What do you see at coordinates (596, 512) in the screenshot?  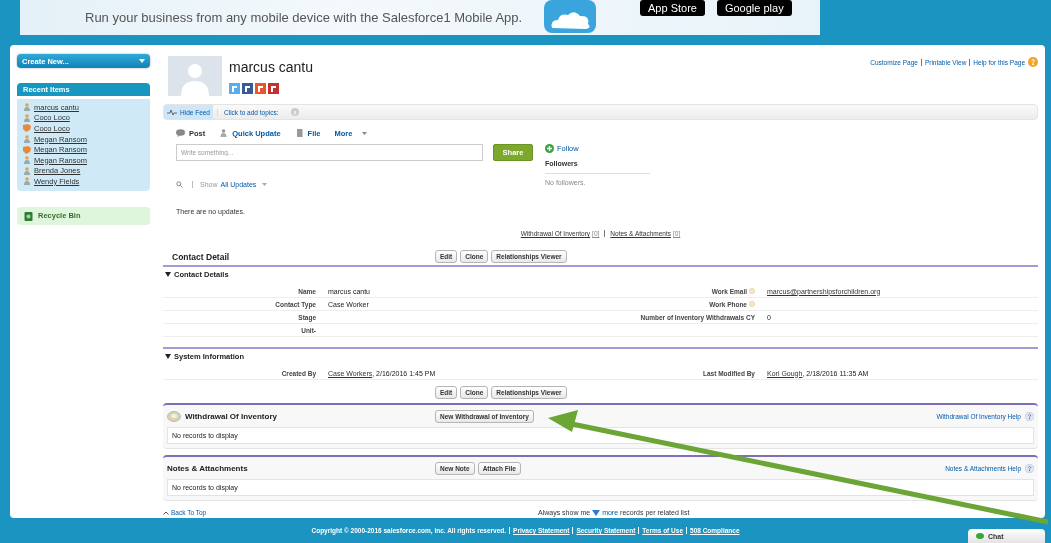 I see `dropdown-triangle-icon` at bounding box center [596, 512].